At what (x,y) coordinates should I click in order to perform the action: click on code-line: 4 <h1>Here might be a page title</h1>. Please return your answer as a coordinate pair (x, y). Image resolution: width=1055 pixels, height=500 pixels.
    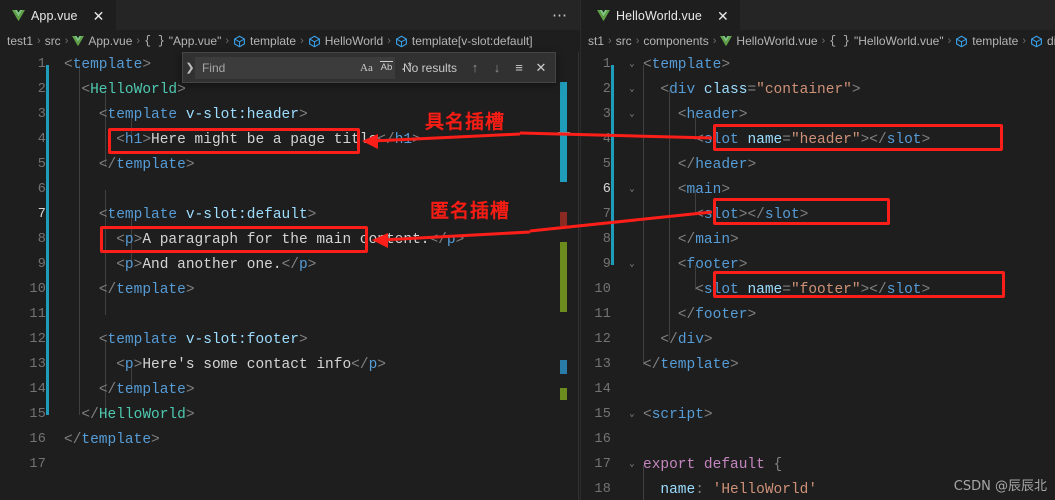
    Looking at the image, I should click on (290, 139).